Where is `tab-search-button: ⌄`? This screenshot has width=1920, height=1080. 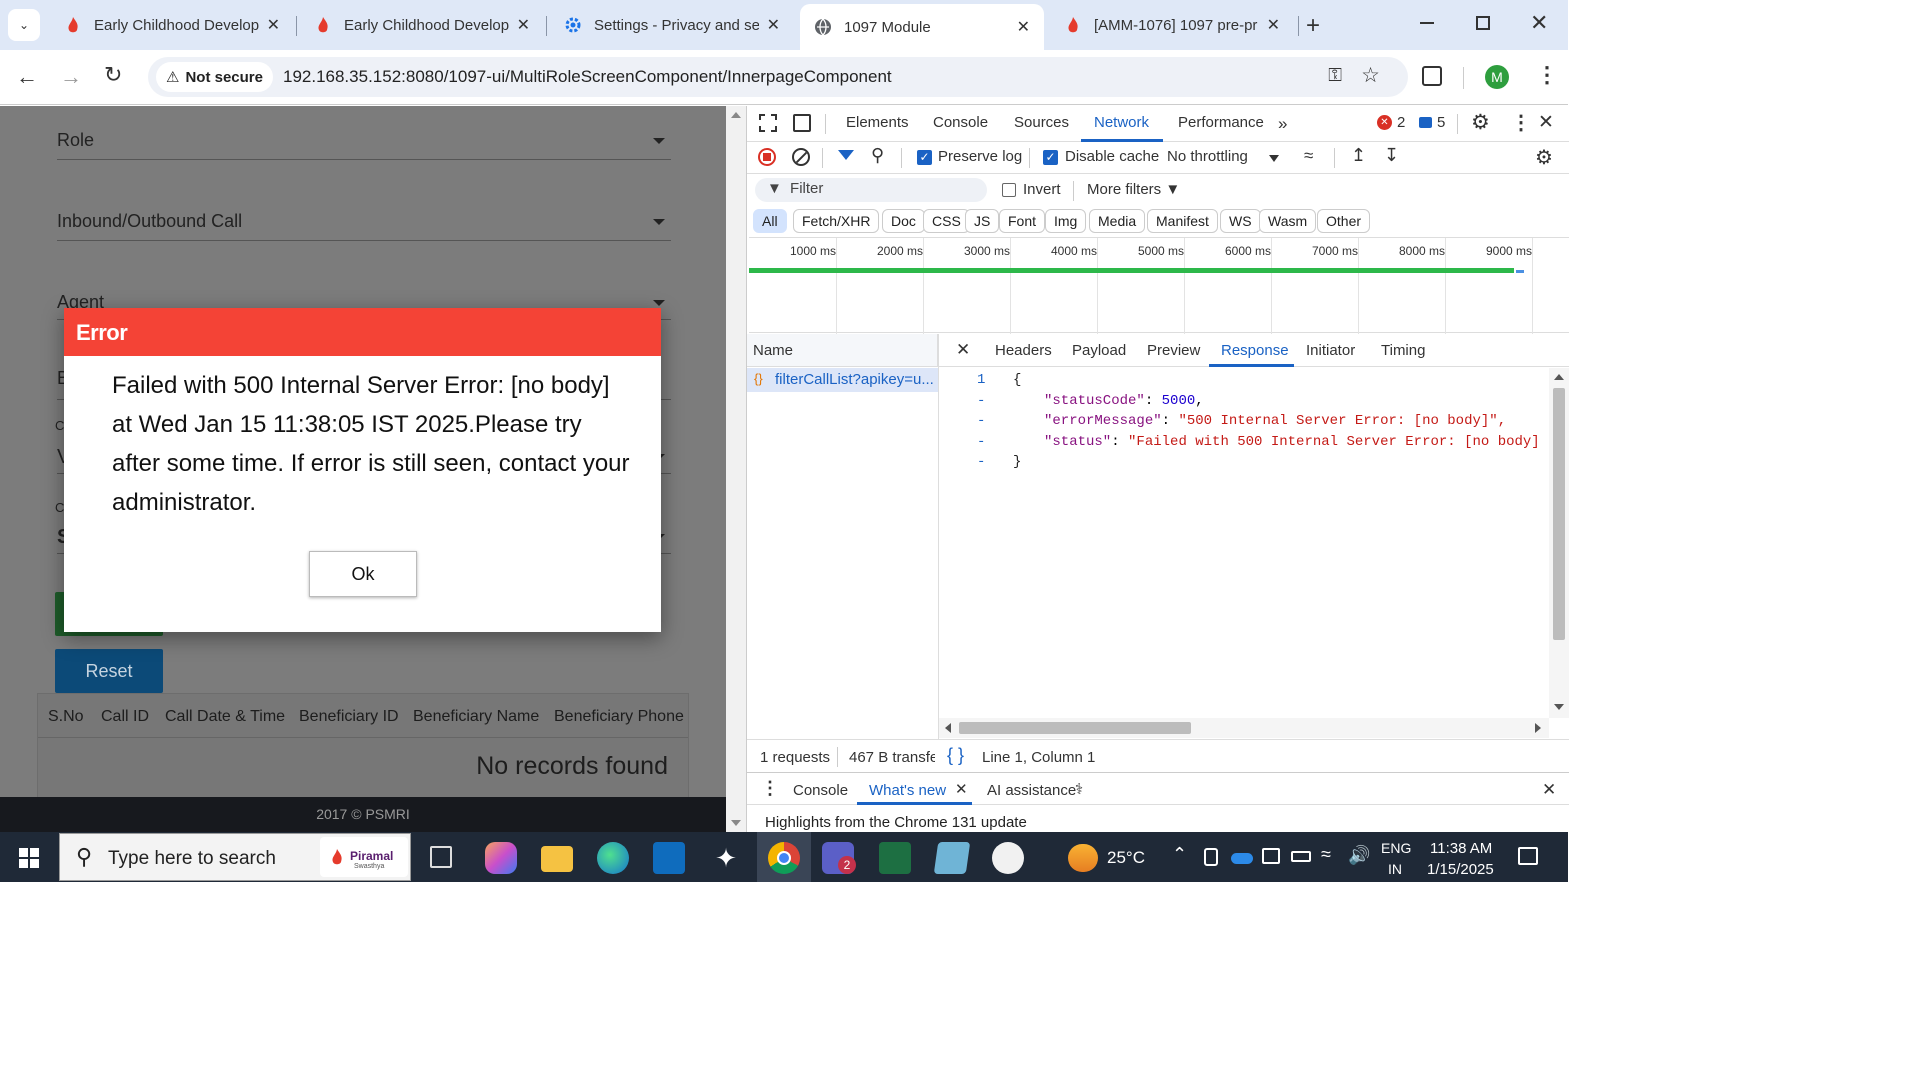
tab-search-button: ⌄ is located at coordinates (24, 25).